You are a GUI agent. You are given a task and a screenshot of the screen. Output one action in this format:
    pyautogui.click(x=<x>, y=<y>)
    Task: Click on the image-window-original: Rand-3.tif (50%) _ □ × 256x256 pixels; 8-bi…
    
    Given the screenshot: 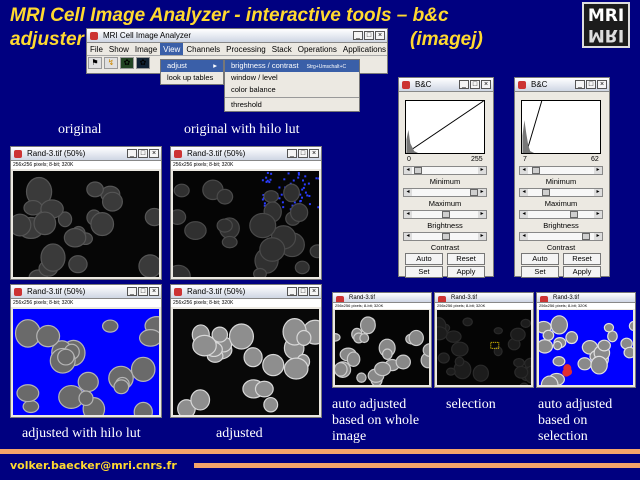 What is the action you would take?
    pyautogui.click(x=86, y=213)
    